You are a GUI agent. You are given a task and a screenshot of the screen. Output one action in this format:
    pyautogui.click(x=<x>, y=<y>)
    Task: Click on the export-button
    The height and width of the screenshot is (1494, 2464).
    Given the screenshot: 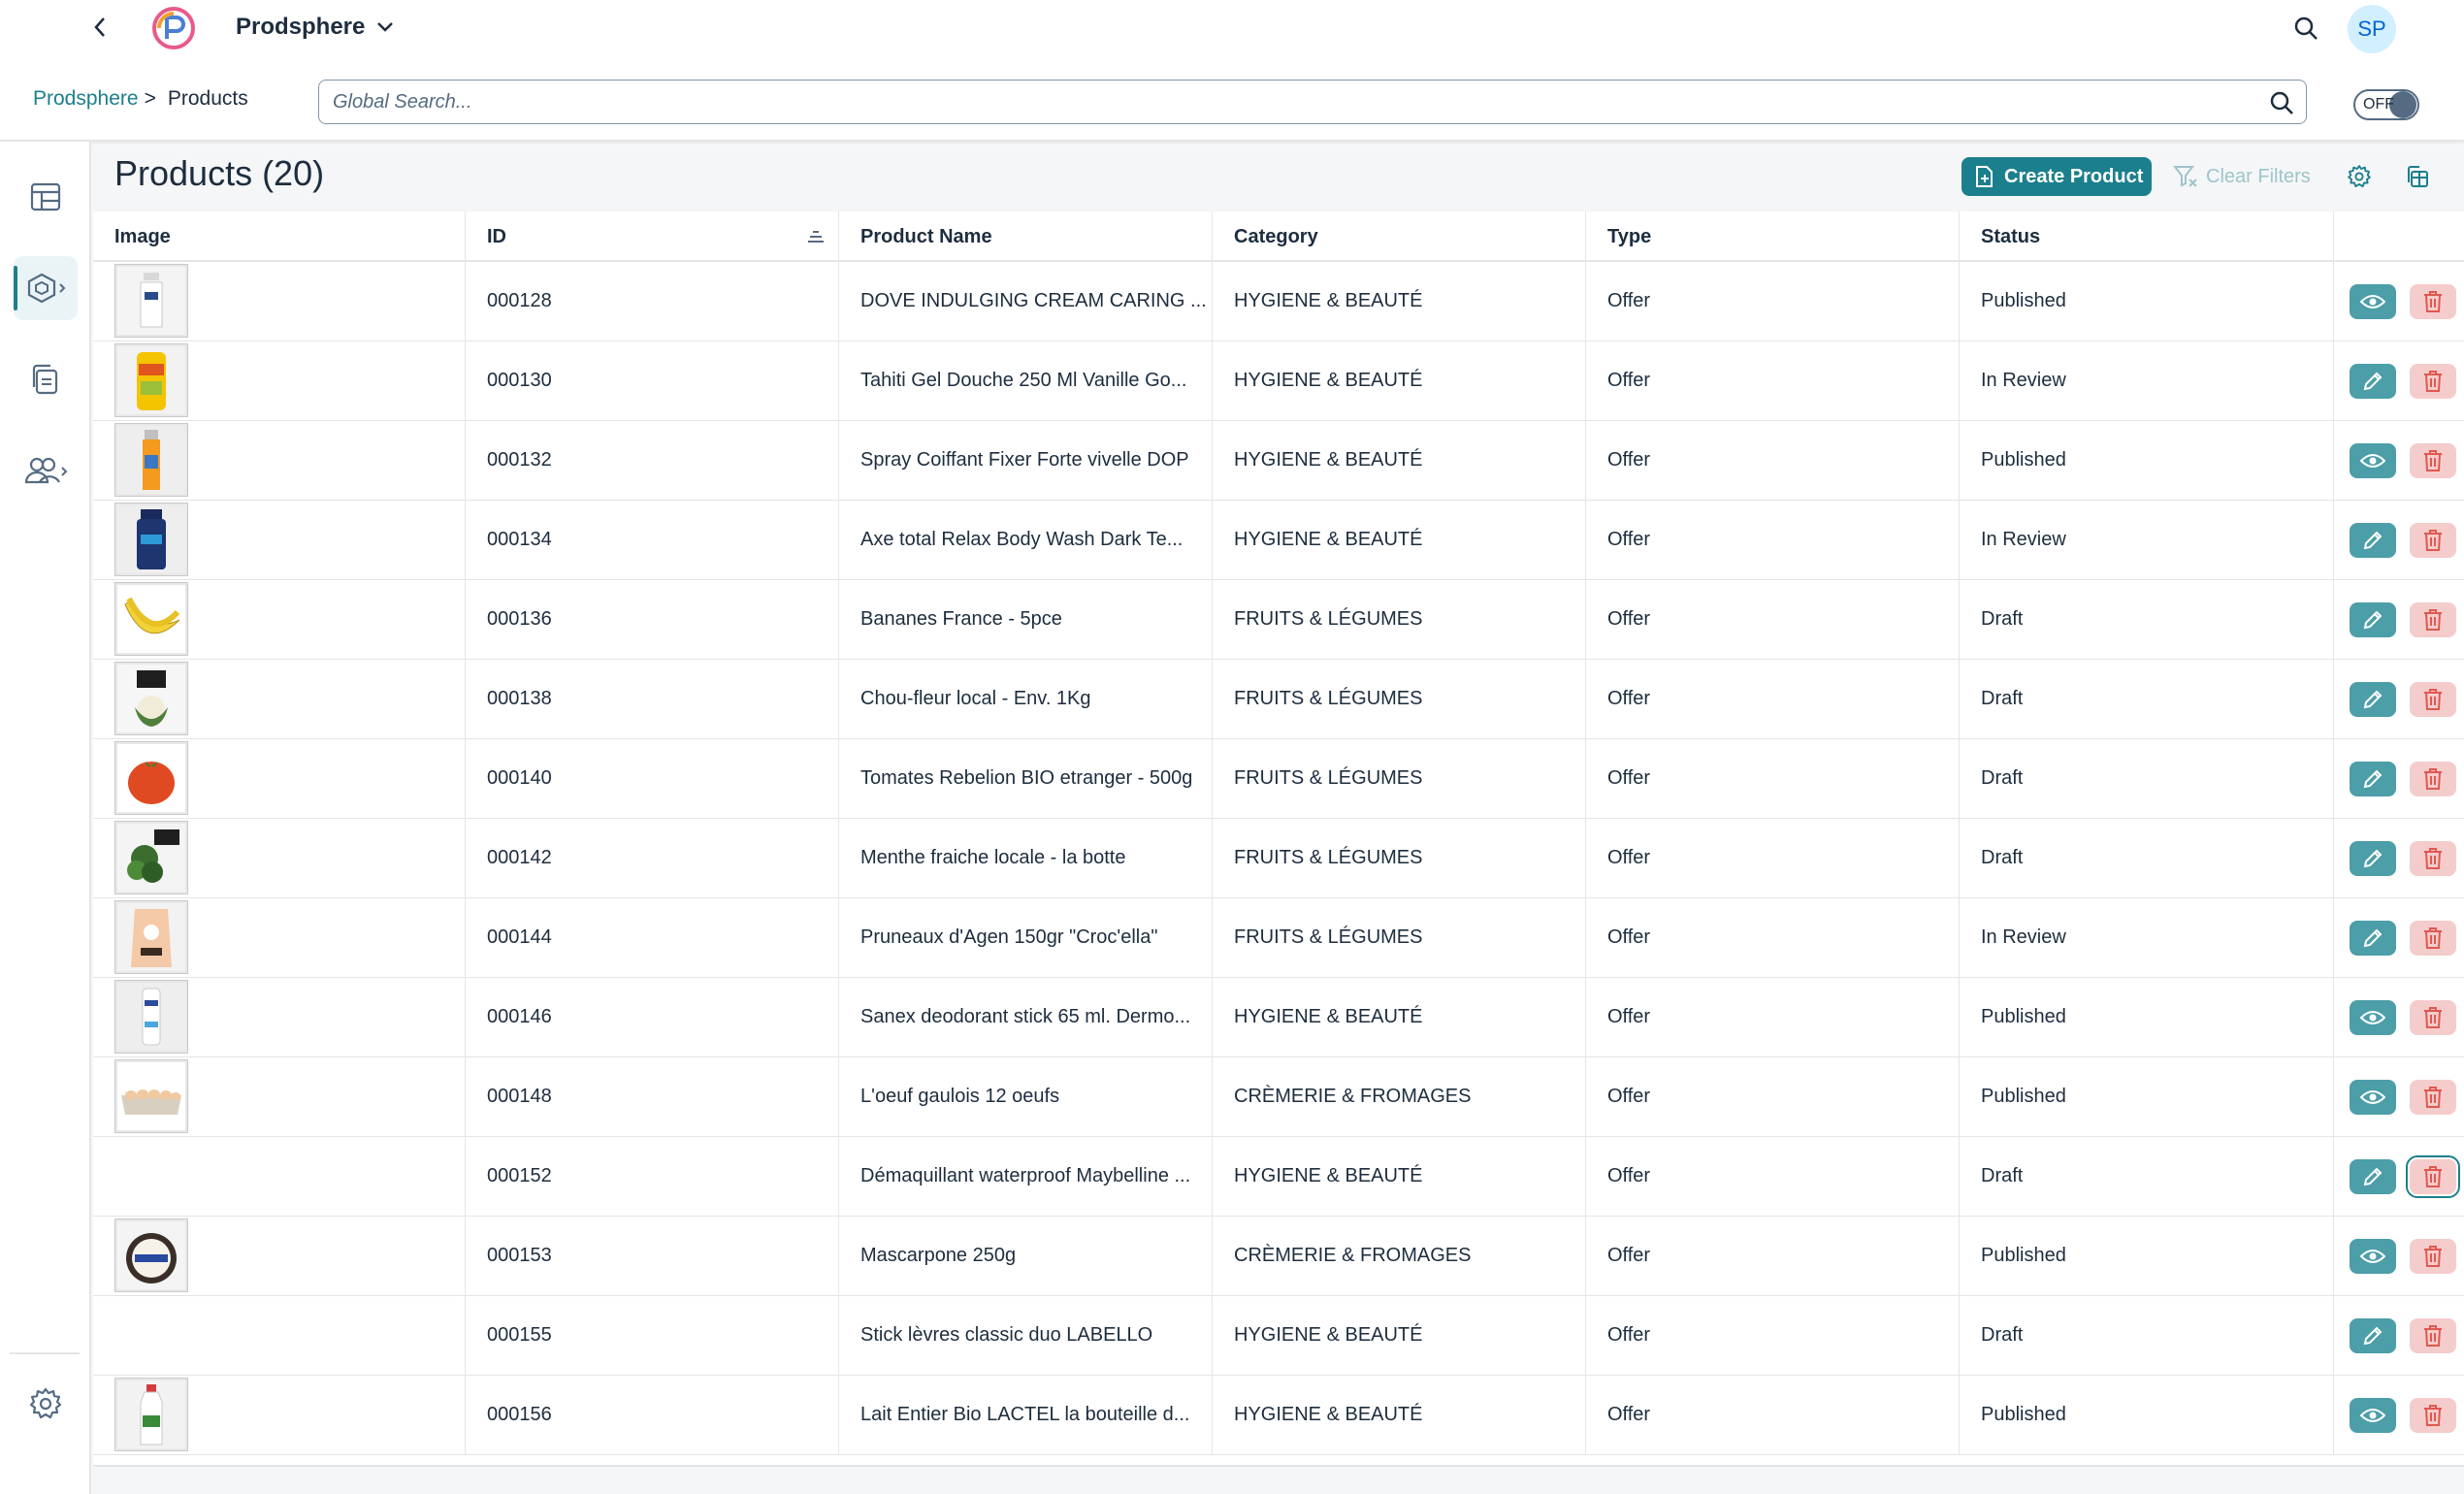 What is the action you would take?
    pyautogui.click(x=2417, y=176)
    